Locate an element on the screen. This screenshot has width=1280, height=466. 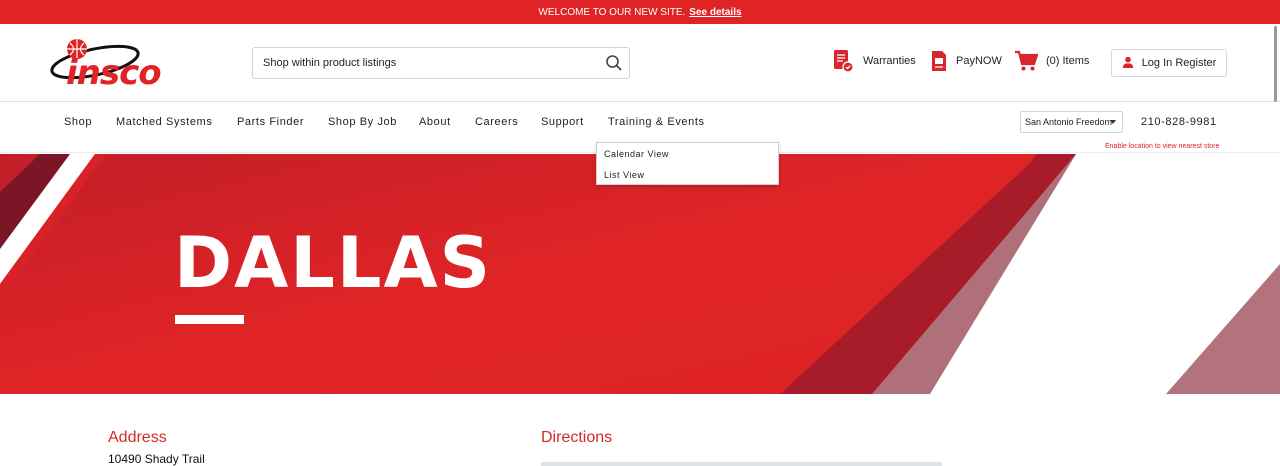
warranties-link: Warranties is located at coordinates (873, 61).